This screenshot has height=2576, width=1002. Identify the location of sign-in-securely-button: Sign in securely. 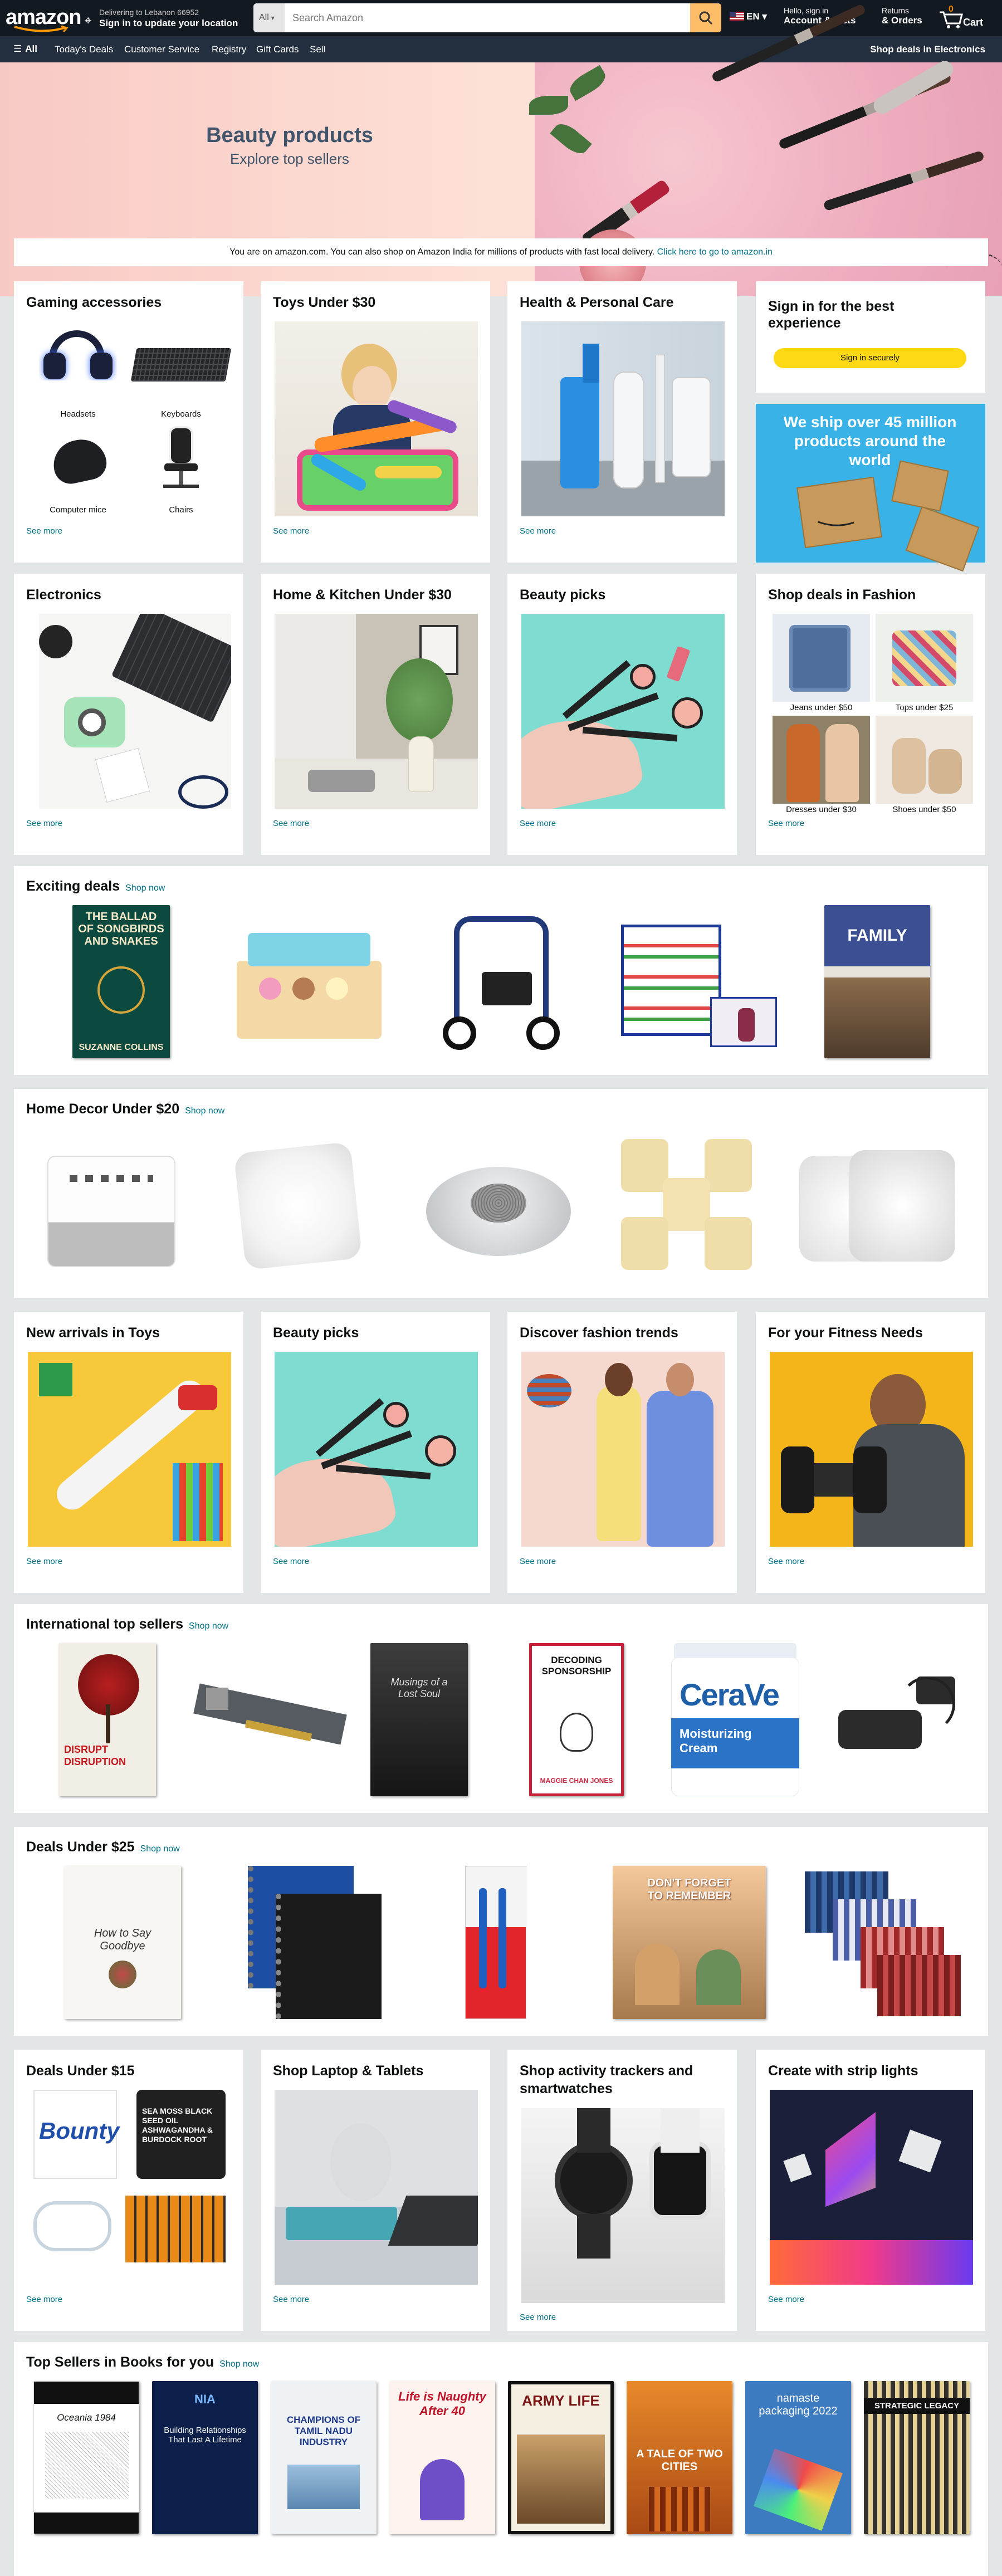
(870, 358).